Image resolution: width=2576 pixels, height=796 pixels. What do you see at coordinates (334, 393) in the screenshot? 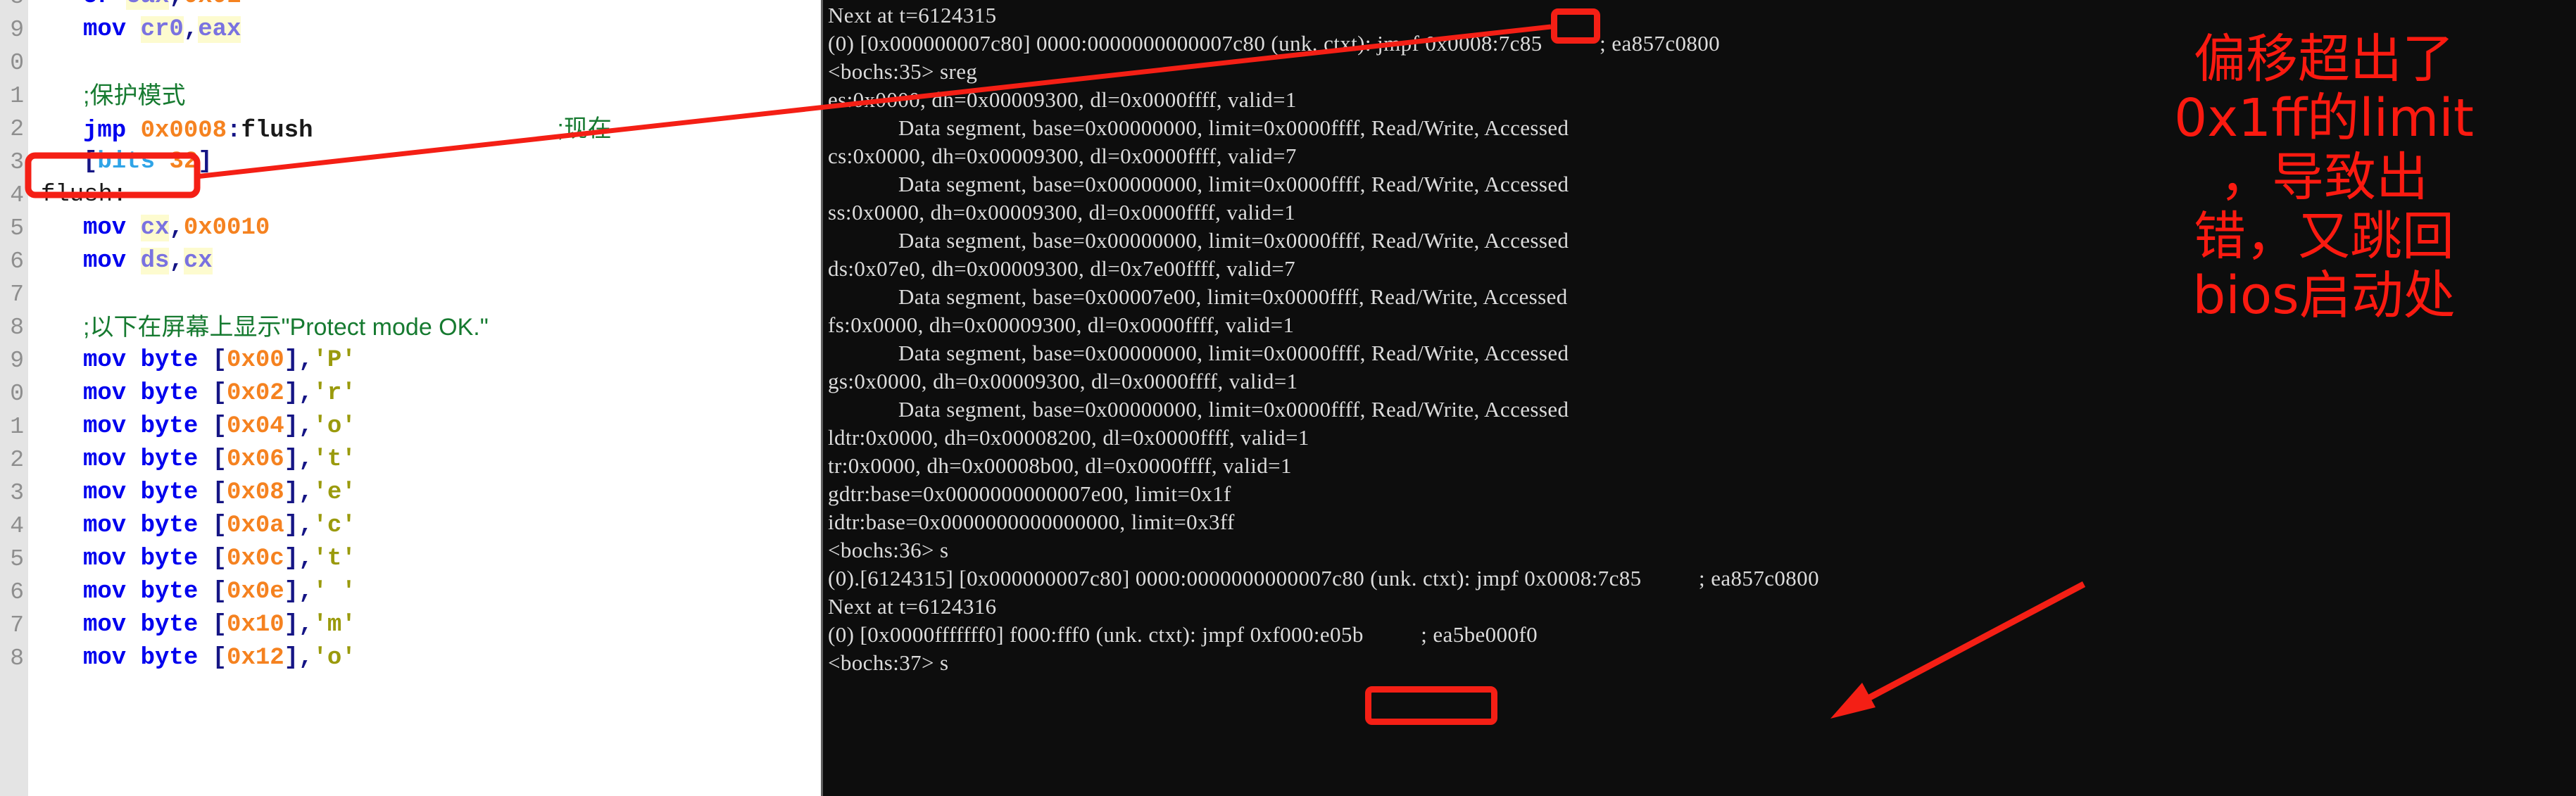
I see `code-token: 'r'` at bounding box center [334, 393].